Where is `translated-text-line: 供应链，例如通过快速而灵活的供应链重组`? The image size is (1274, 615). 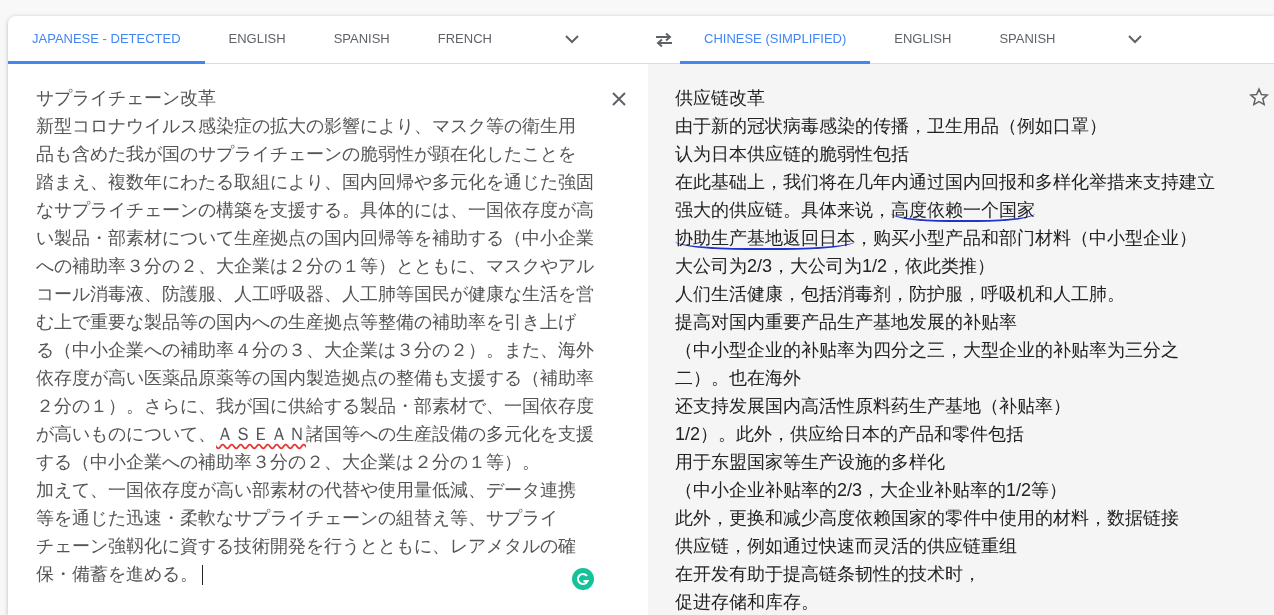
translated-text-line: 供应链，例如通过快速而灵活的供应链重组 is located at coordinates (846, 546).